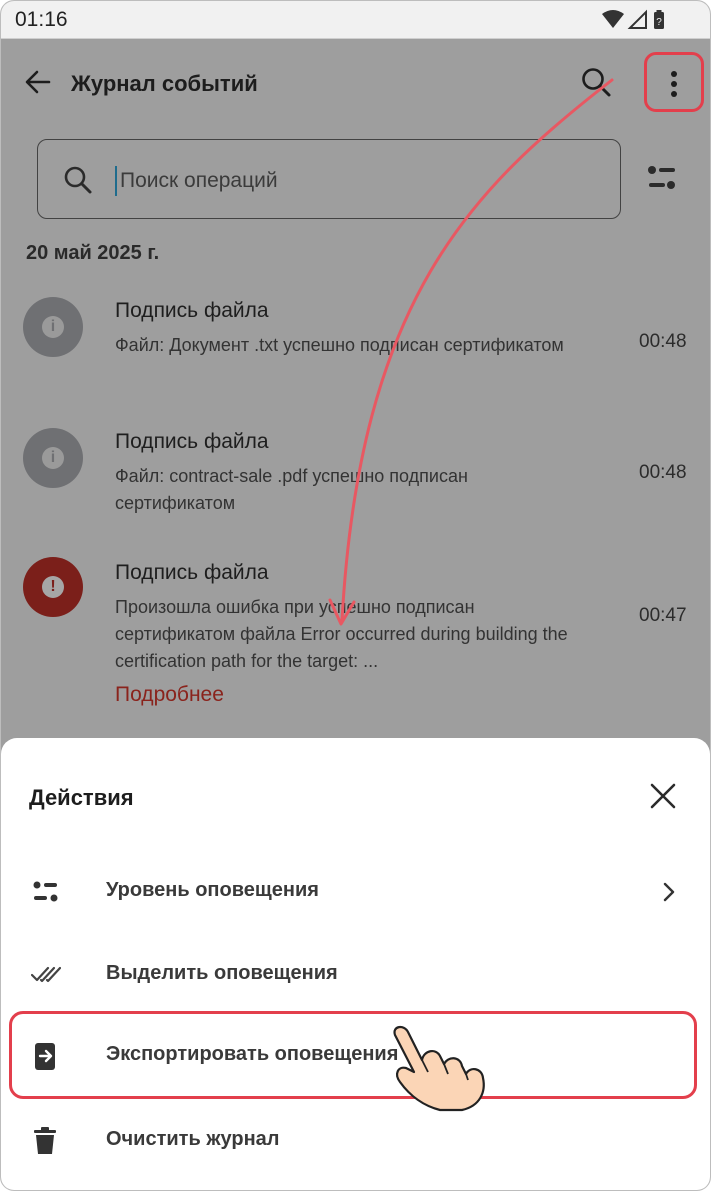 This screenshot has height=1191, width=711. I want to click on battery-icon: ?, so click(659, 19).